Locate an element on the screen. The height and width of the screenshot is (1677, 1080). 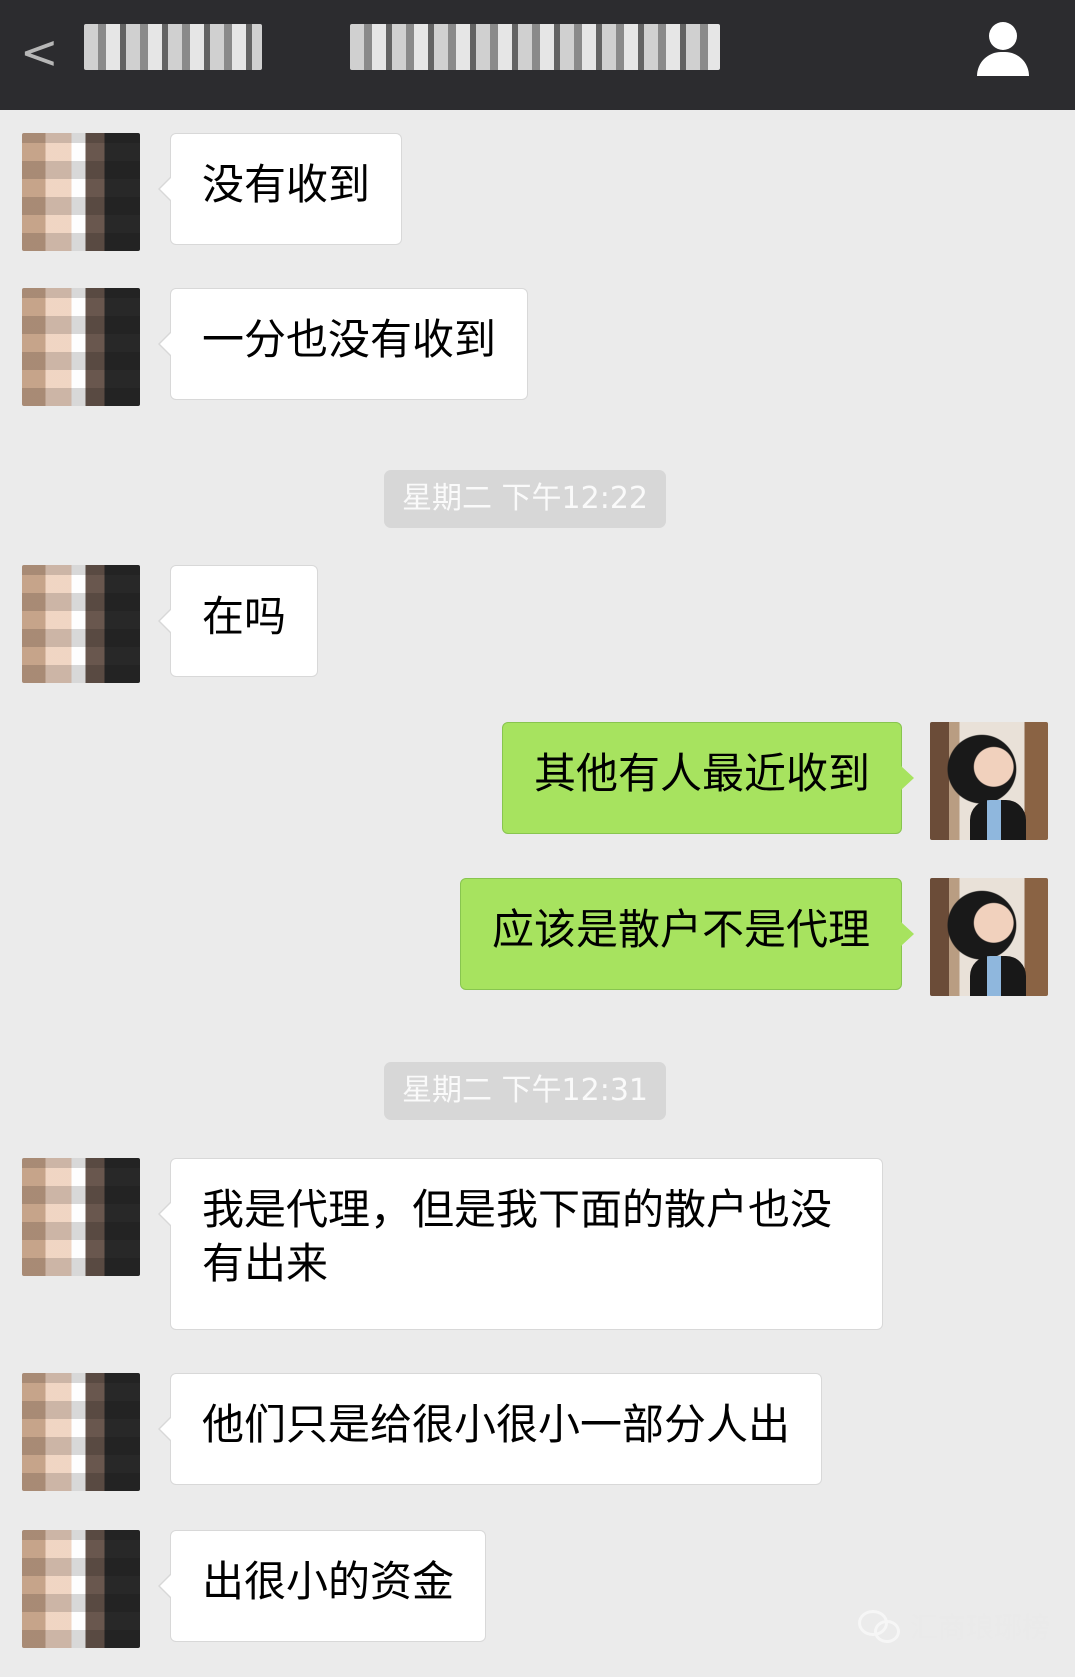
wechat-icon is located at coordinates (879, 1627).